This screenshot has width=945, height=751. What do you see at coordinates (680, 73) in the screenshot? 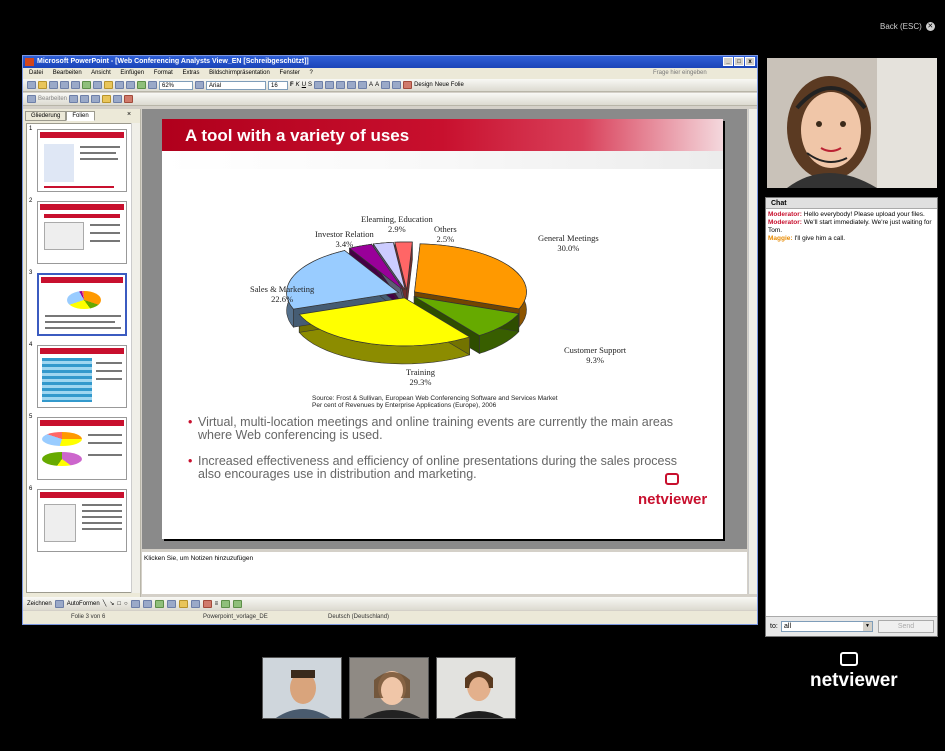
I see `help-search-field: Frage hier eingeben` at bounding box center [680, 73].